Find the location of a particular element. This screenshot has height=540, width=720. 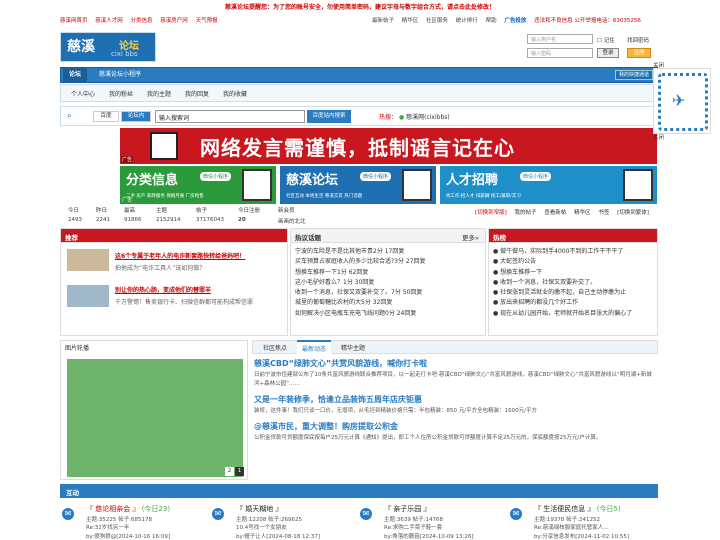

forum-name: 『 生活便民信息 』 (今日5) is located at coordinates (577, 509).